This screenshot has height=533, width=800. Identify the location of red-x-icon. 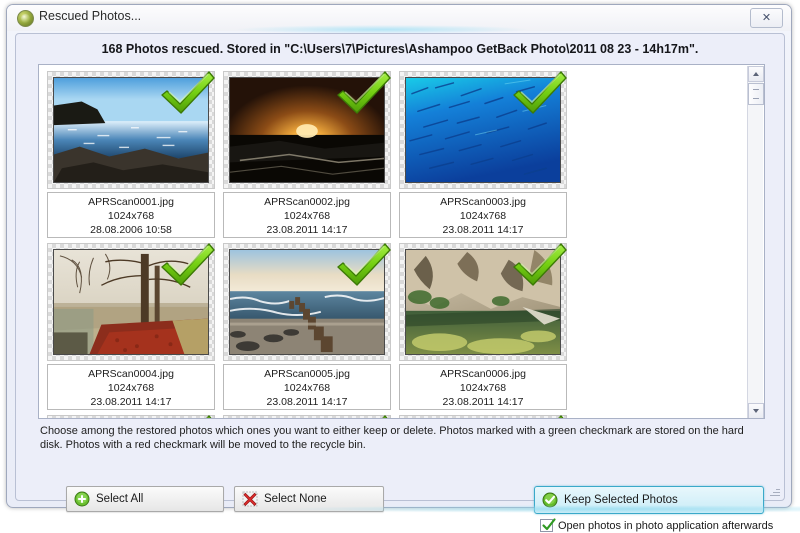
(250, 499).